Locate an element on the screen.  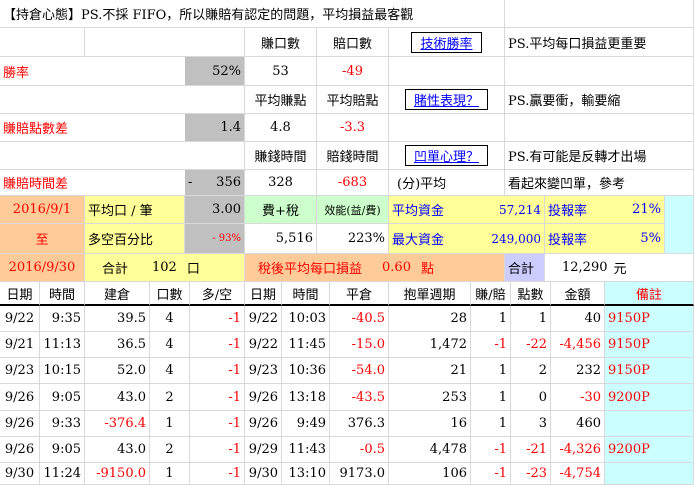
cell-amount: -30 is located at coordinates (578, 397).